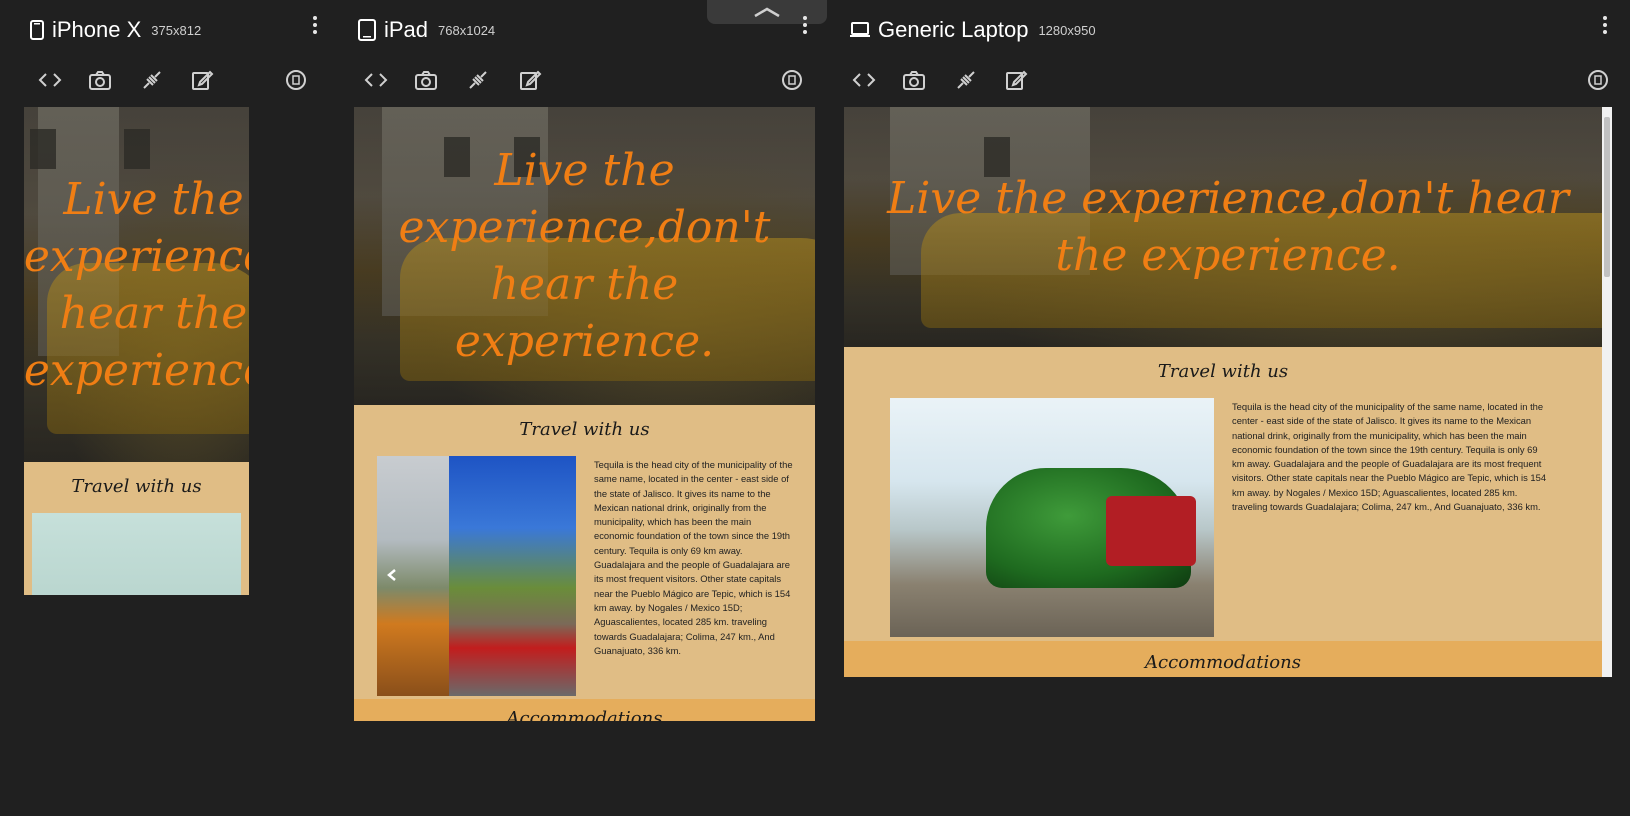 This screenshot has width=1630, height=816. What do you see at coordinates (37, 30) in the screenshot?
I see `phone-icon` at bounding box center [37, 30].